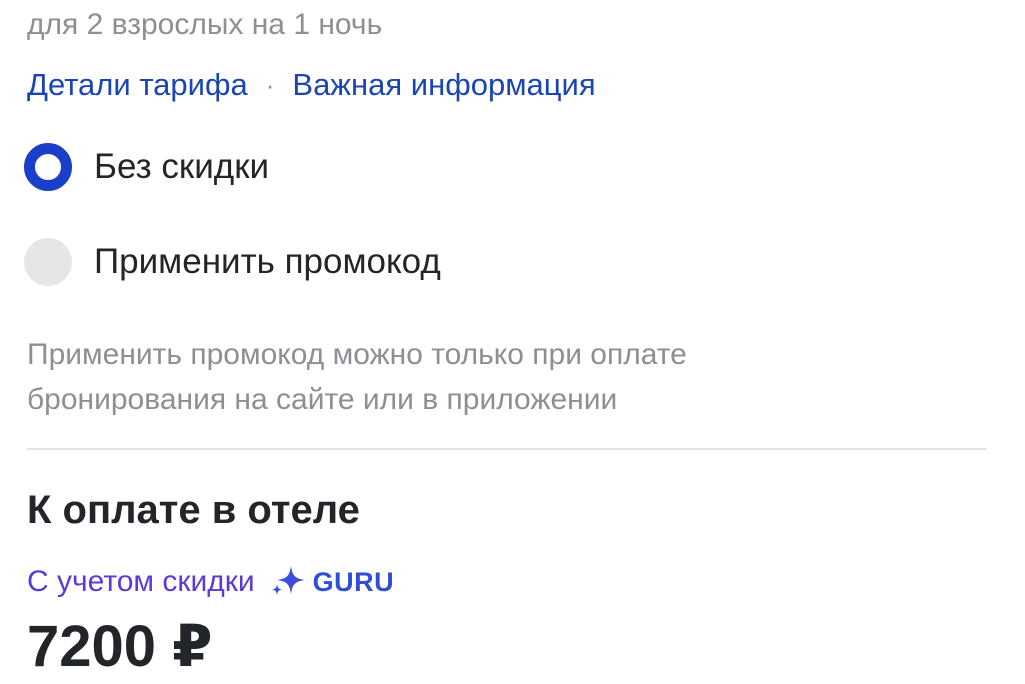  Describe the element at coordinates (288, 580) in the screenshot. I see `sparkle-icon` at that location.